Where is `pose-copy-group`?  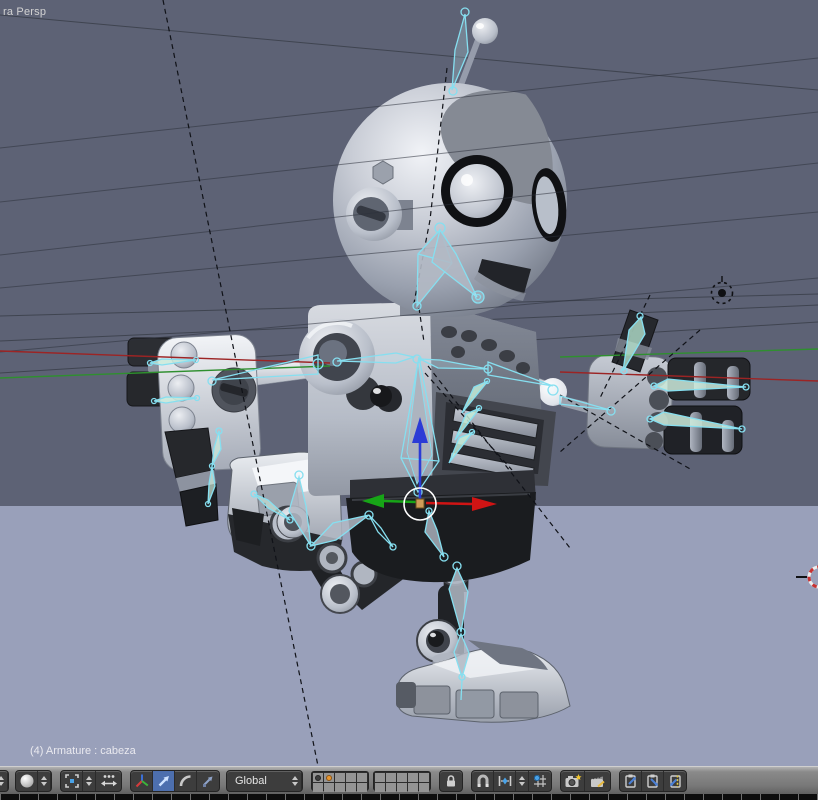 pose-copy-group is located at coordinates (653, 780).